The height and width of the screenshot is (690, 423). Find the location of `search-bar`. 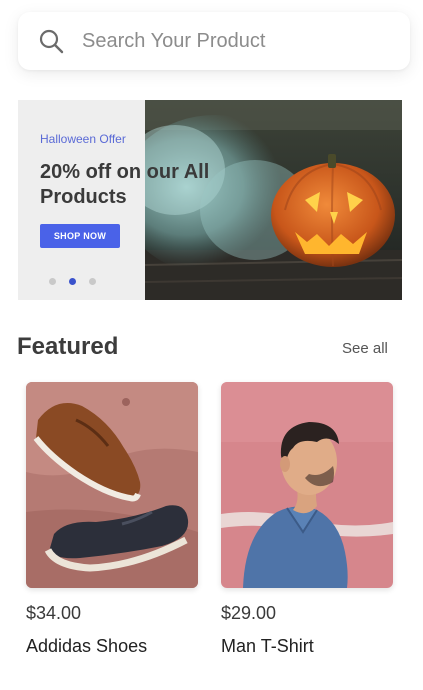

search-bar is located at coordinates (214, 41).